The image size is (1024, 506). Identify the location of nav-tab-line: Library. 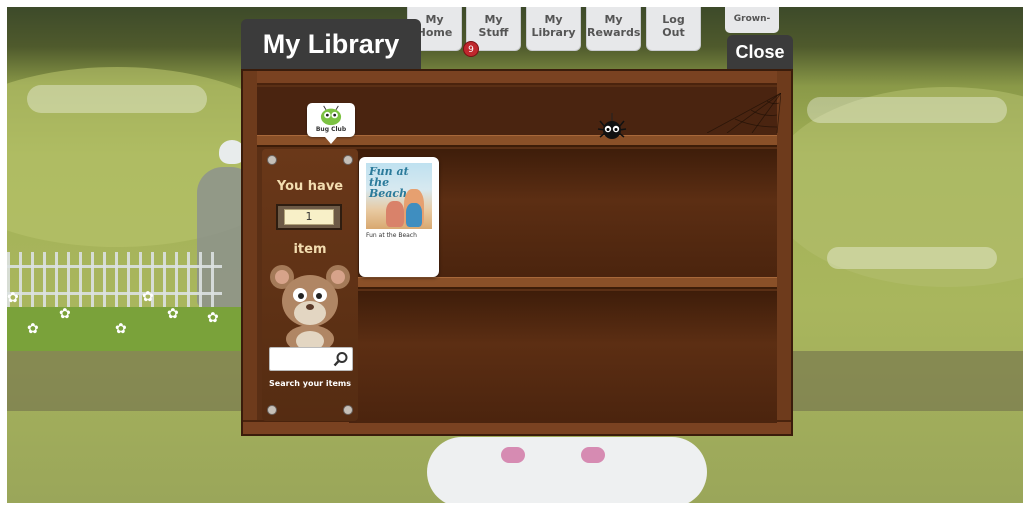
(553, 32).